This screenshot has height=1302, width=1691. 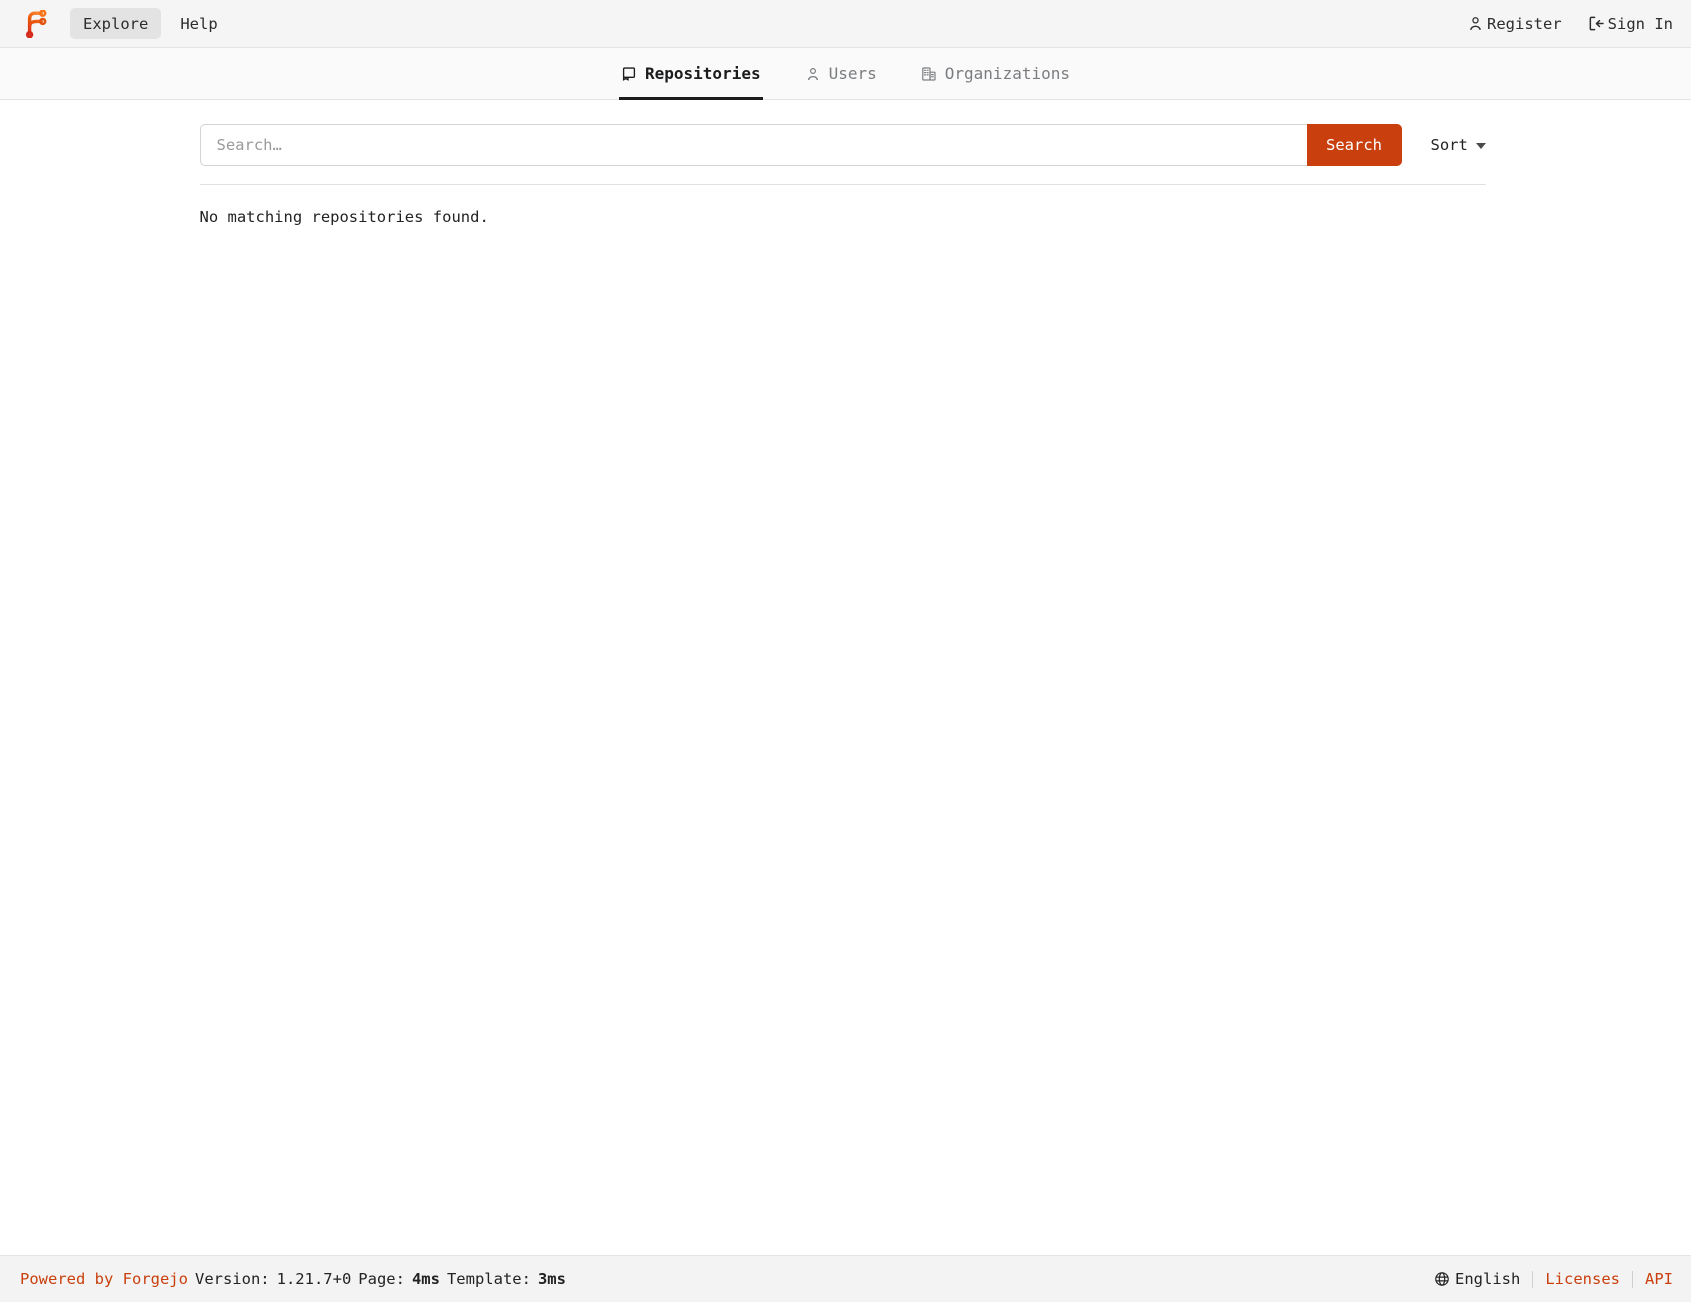 What do you see at coordinates (703, 73) in the screenshot?
I see `tab-repositories-label: Repositories` at bounding box center [703, 73].